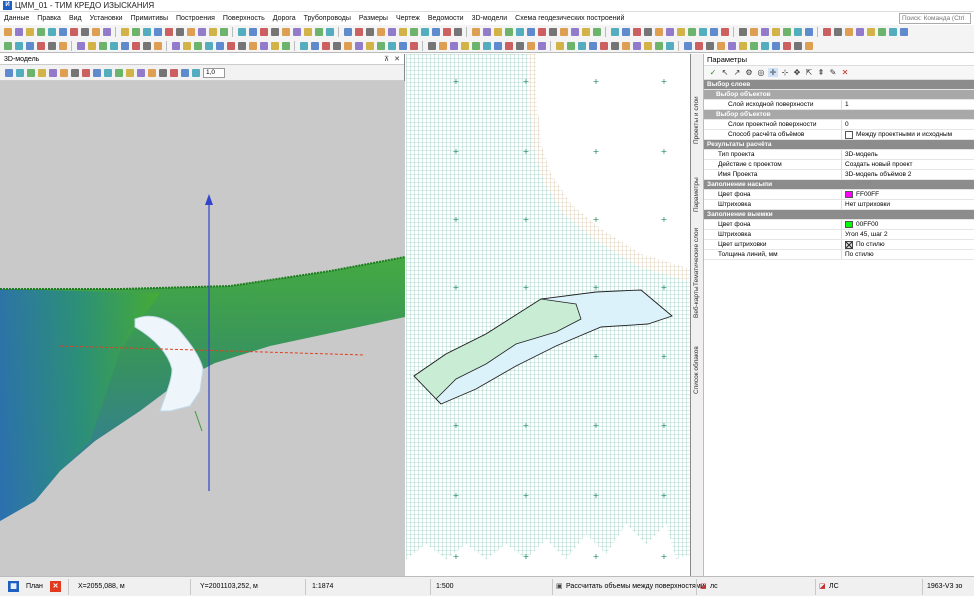 The image size is (974, 596). Describe the element at coordinates (845, 72) in the screenshot. I see `cancel-icon: ✕` at that location.